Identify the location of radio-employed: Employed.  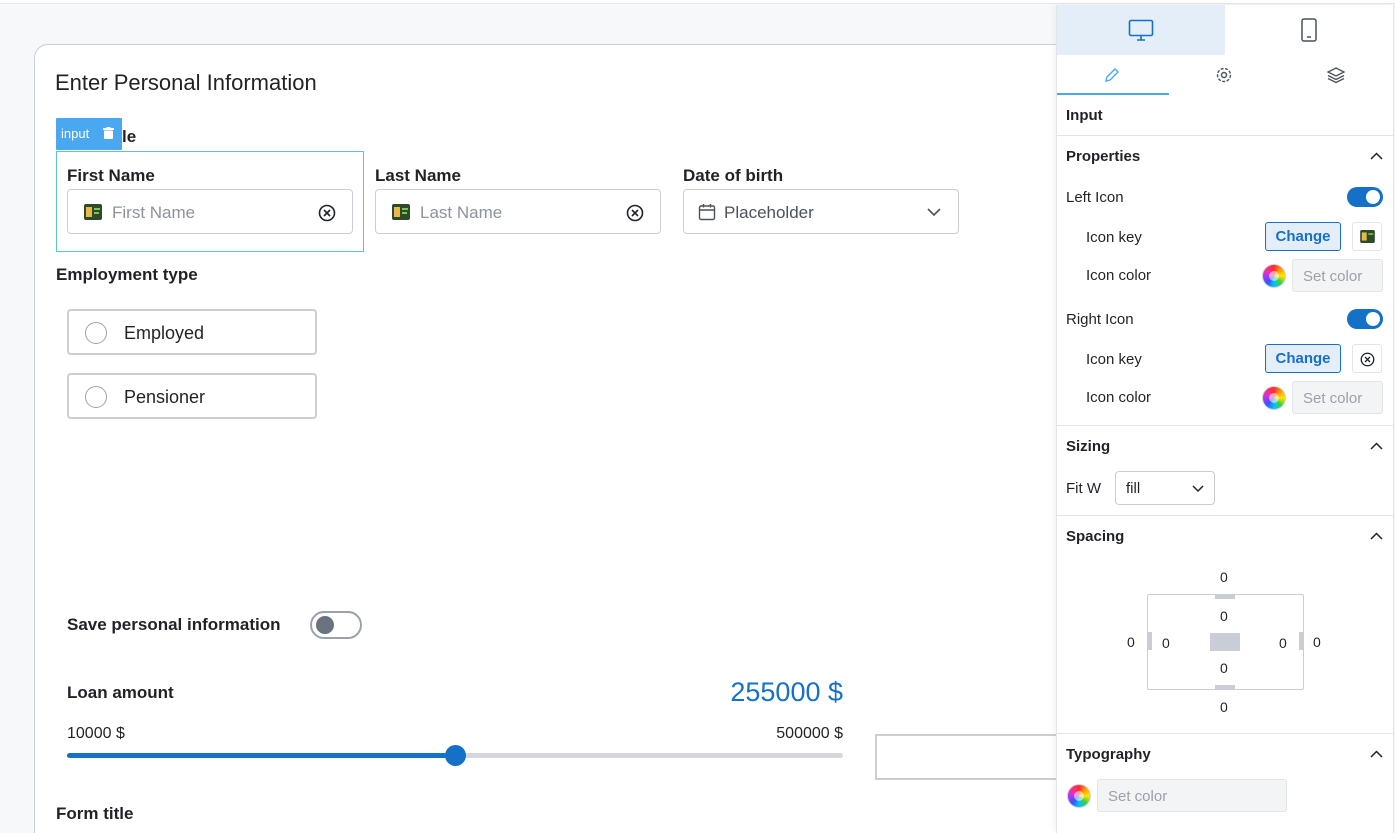
(192, 332).